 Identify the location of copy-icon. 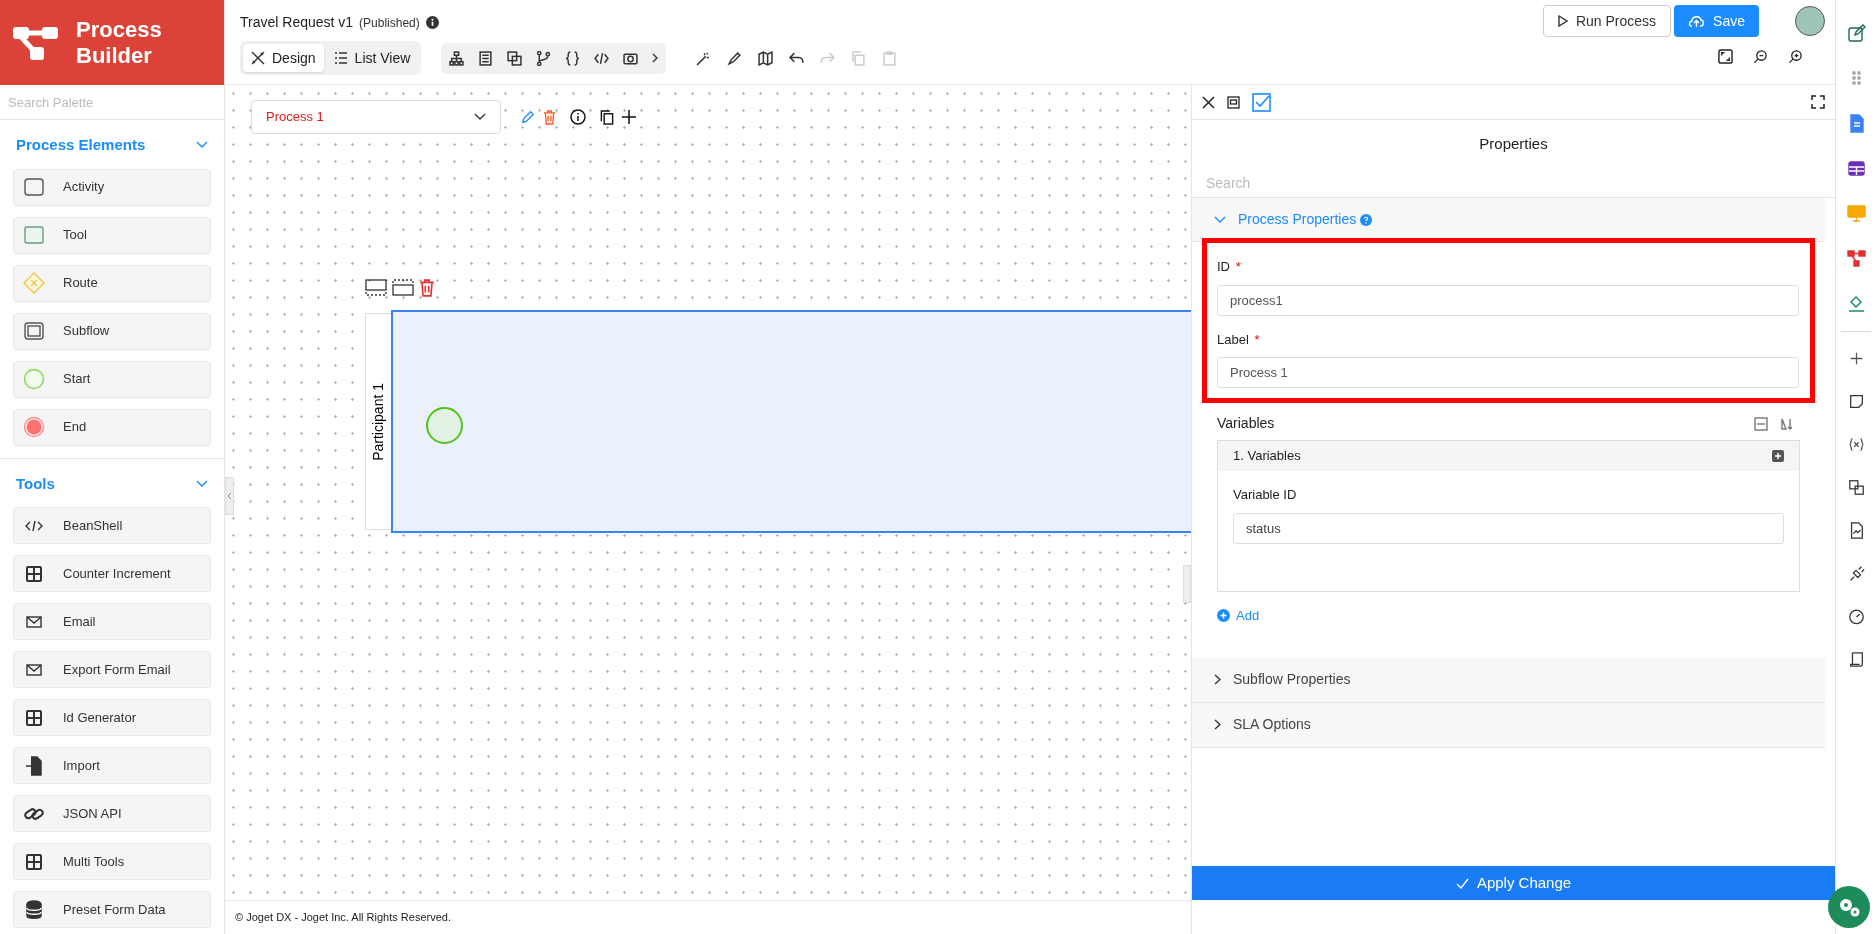
(607, 117).